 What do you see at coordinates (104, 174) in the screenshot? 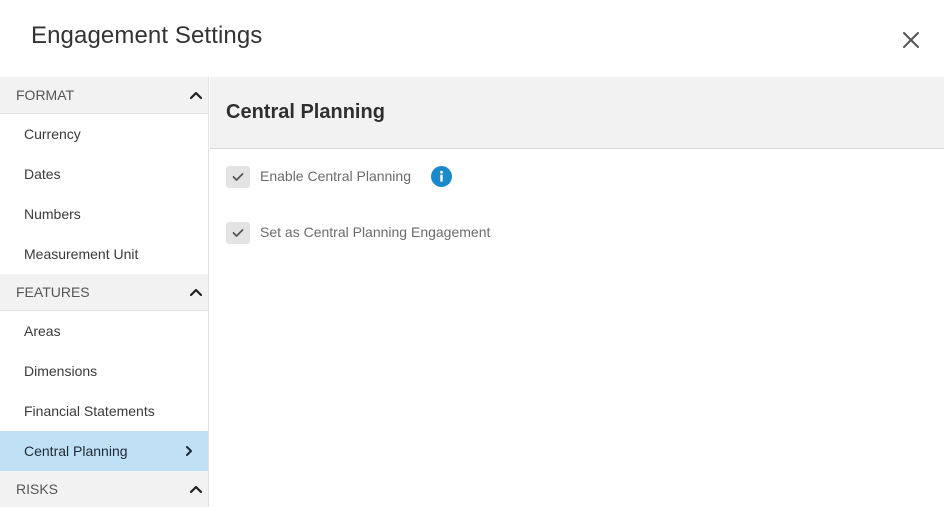
I see `sidebar-item-dates: Dates` at bounding box center [104, 174].